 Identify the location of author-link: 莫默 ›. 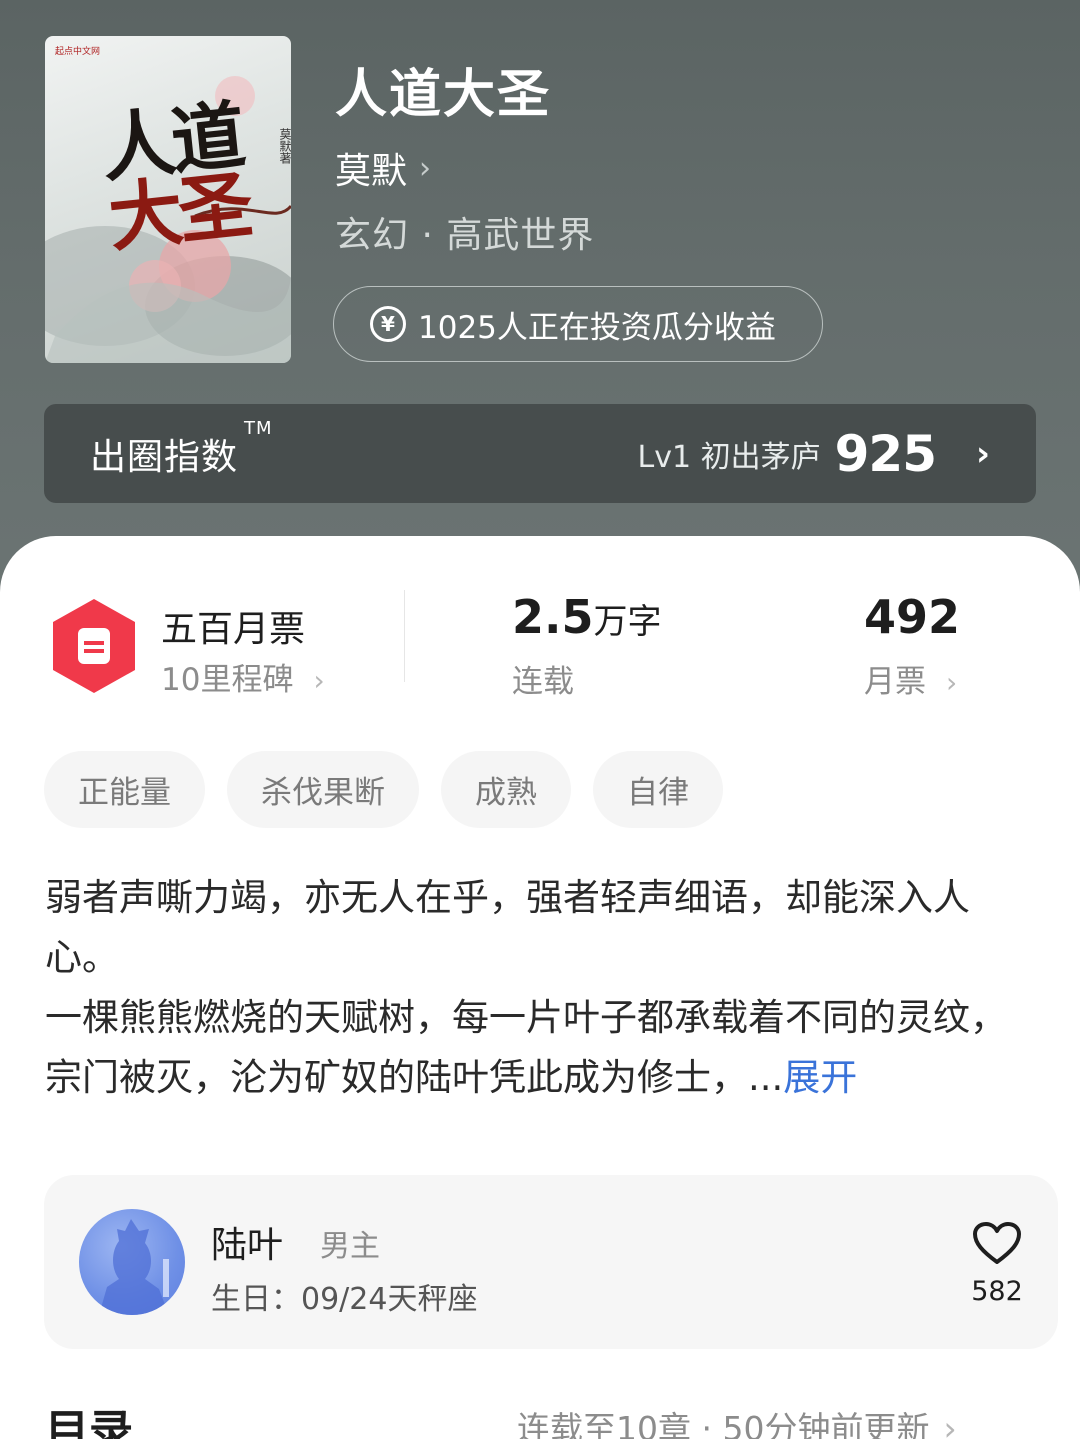
(383, 168).